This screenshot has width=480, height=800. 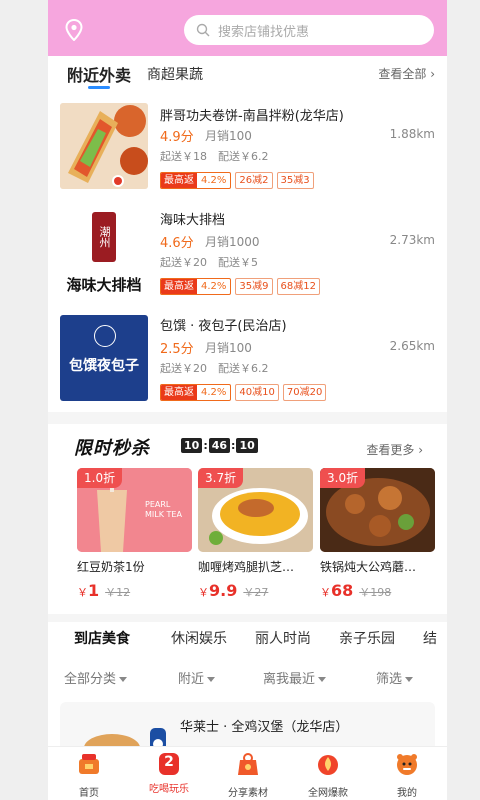 I want to click on view-all-link: 查看全部 ›, so click(x=406, y=73).